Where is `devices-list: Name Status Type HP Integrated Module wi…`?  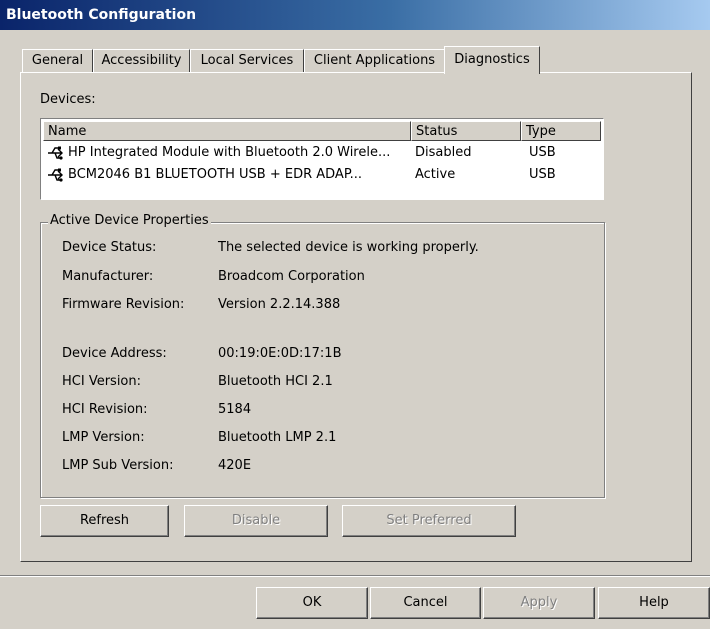 devices-list: Name Status Type HP Integrated Module wi… is located at coordinates (322, 159).